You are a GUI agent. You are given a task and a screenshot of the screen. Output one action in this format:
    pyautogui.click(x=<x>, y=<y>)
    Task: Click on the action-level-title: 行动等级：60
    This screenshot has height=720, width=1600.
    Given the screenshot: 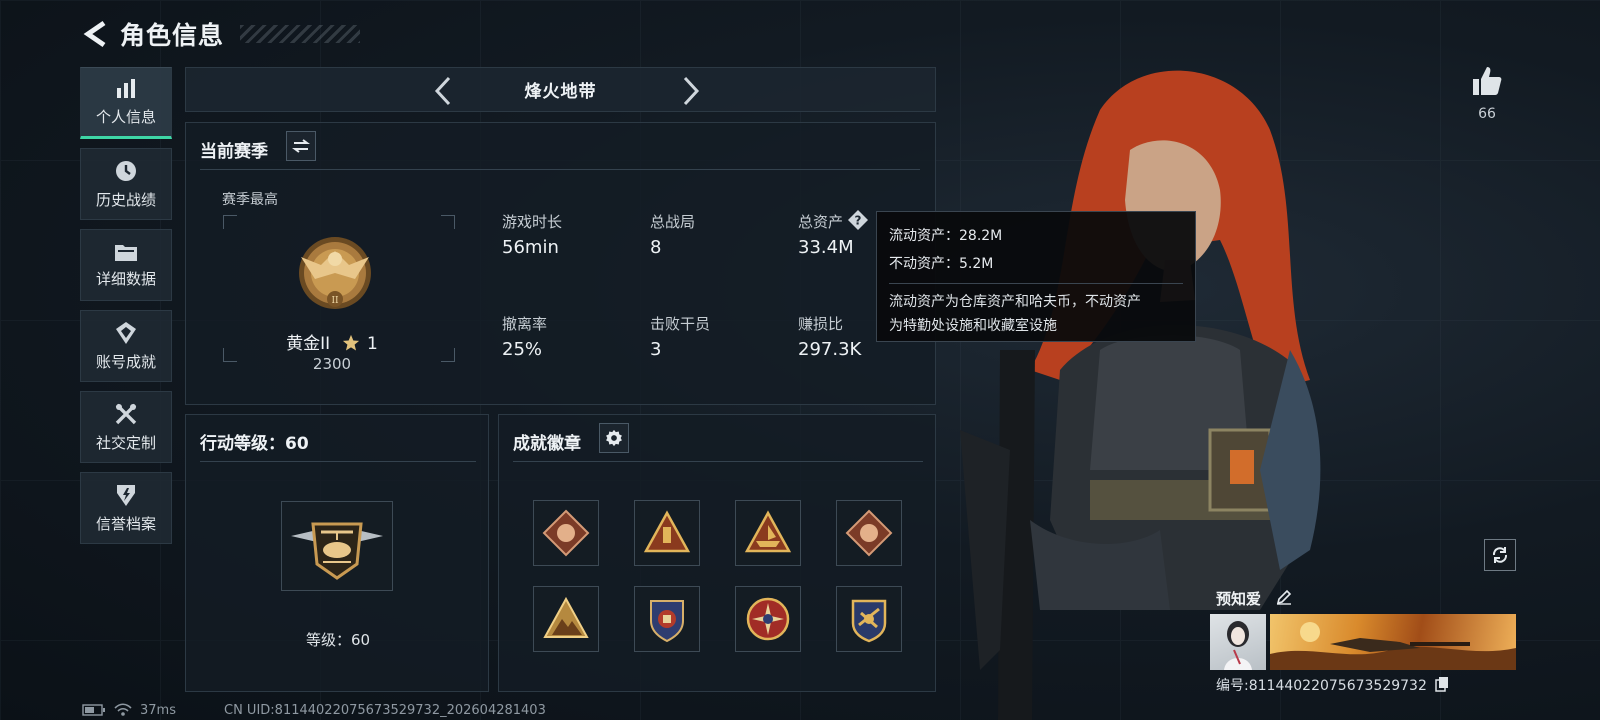 What is the action you would take?
    pyautogui.click(x=254, y=444)
    